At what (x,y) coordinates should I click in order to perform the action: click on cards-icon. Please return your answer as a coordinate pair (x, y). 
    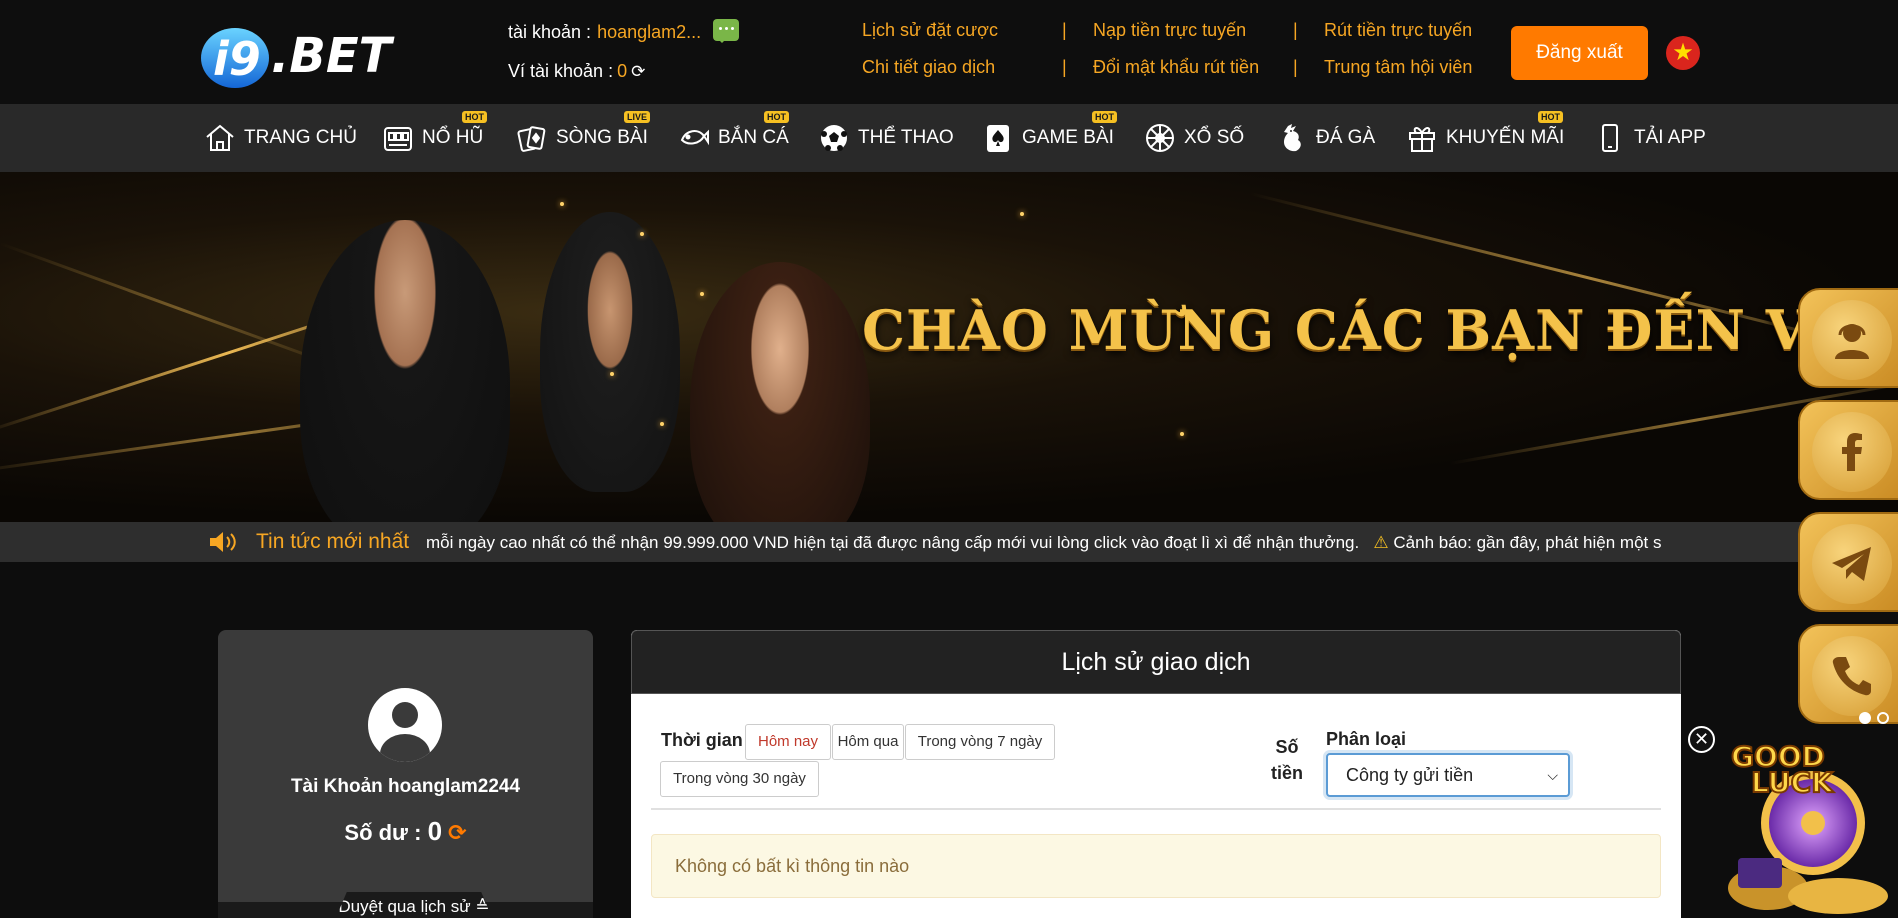
    Looking at the image, I should click on (532, 138).